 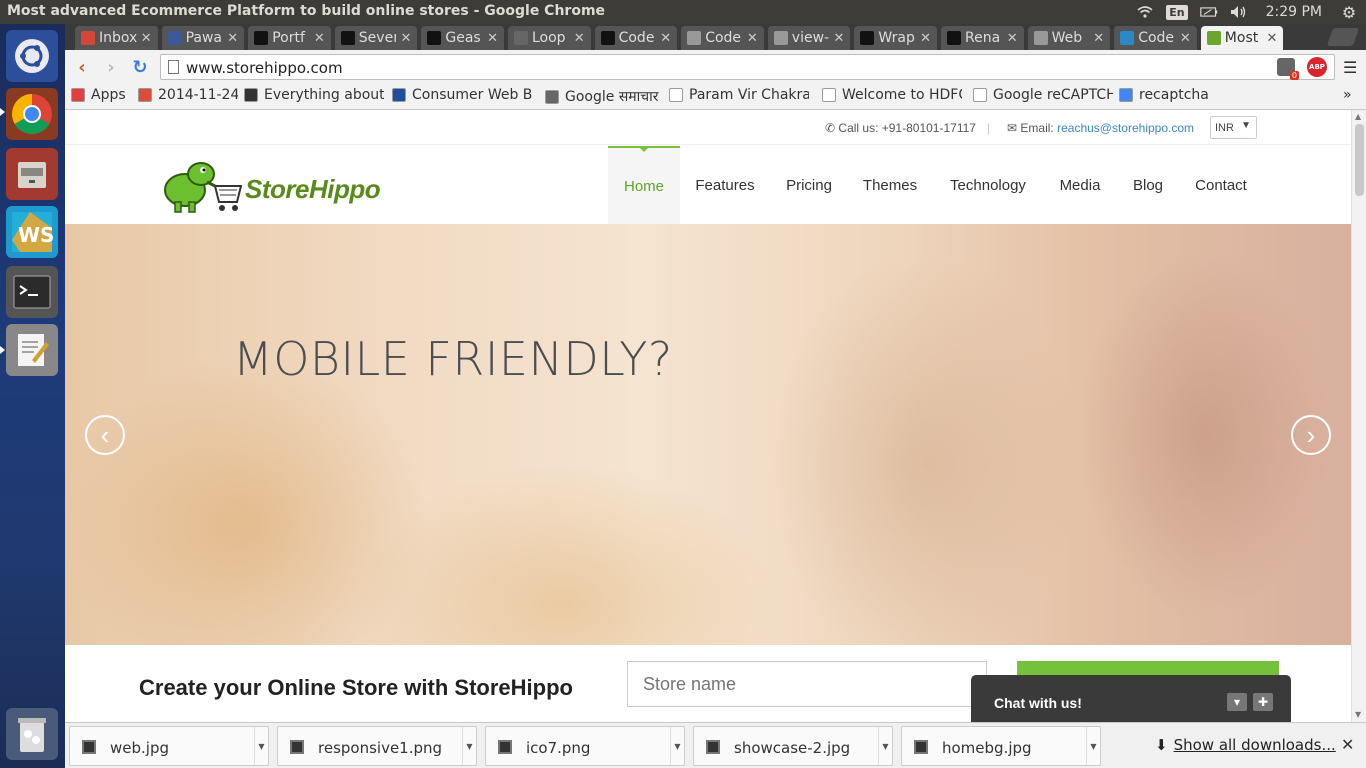 I want to click on back-button: ‹, so click(x=82, y=67).